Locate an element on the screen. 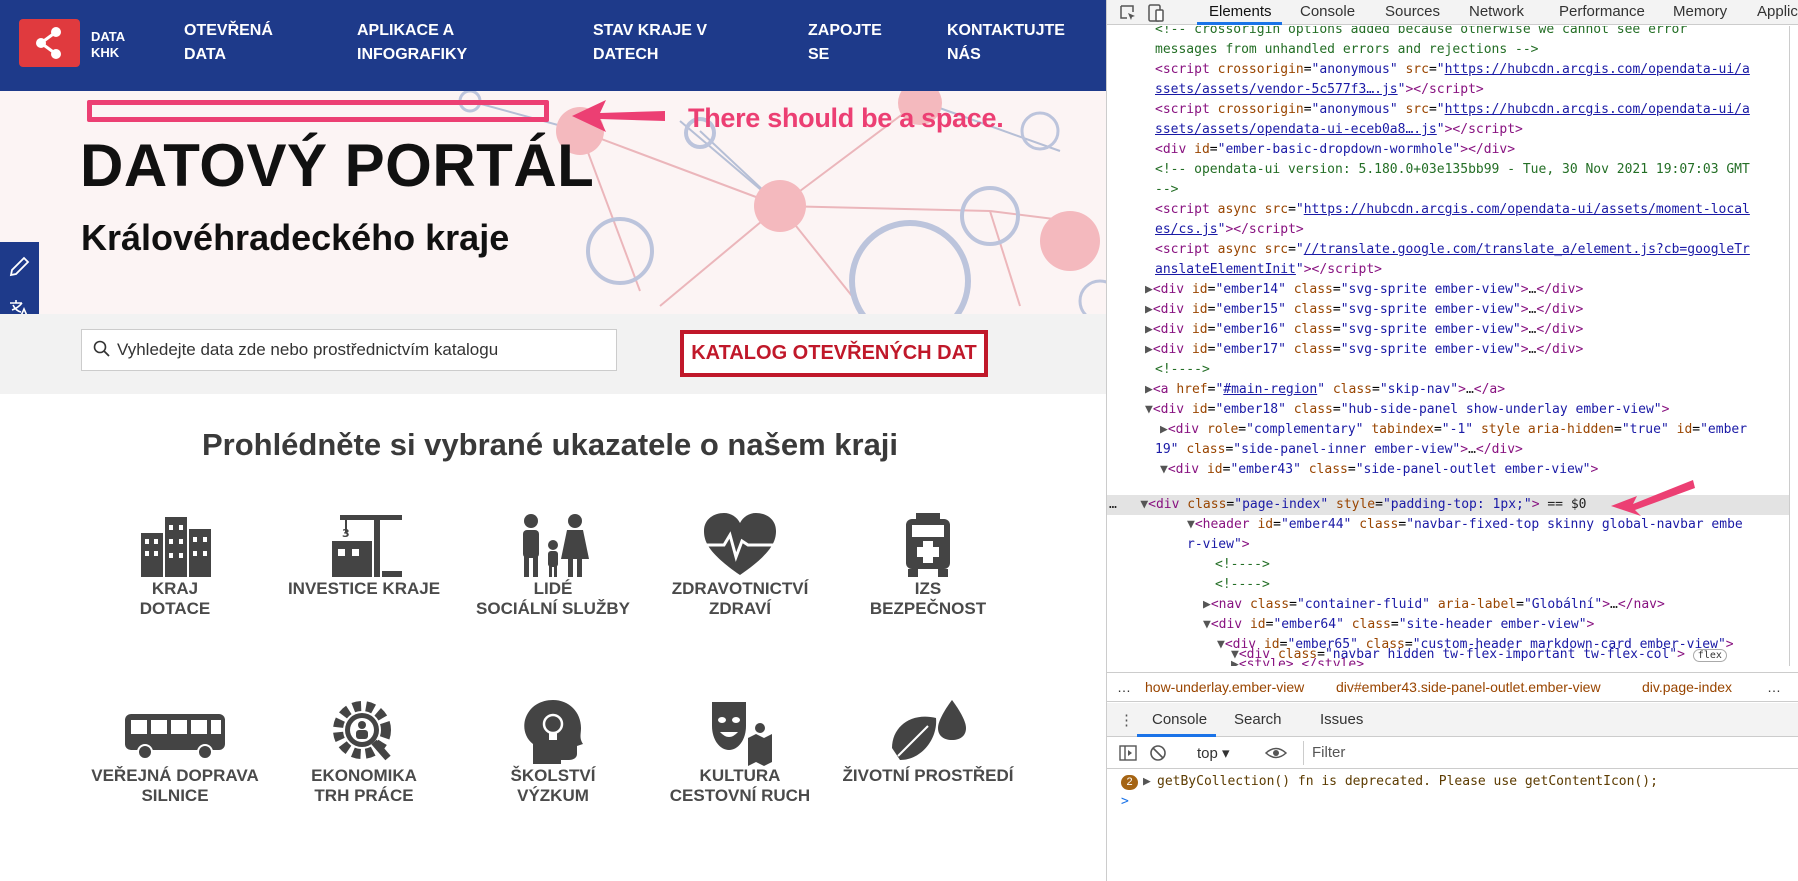  tab-console: Console is located at coordinates (1327, 11).